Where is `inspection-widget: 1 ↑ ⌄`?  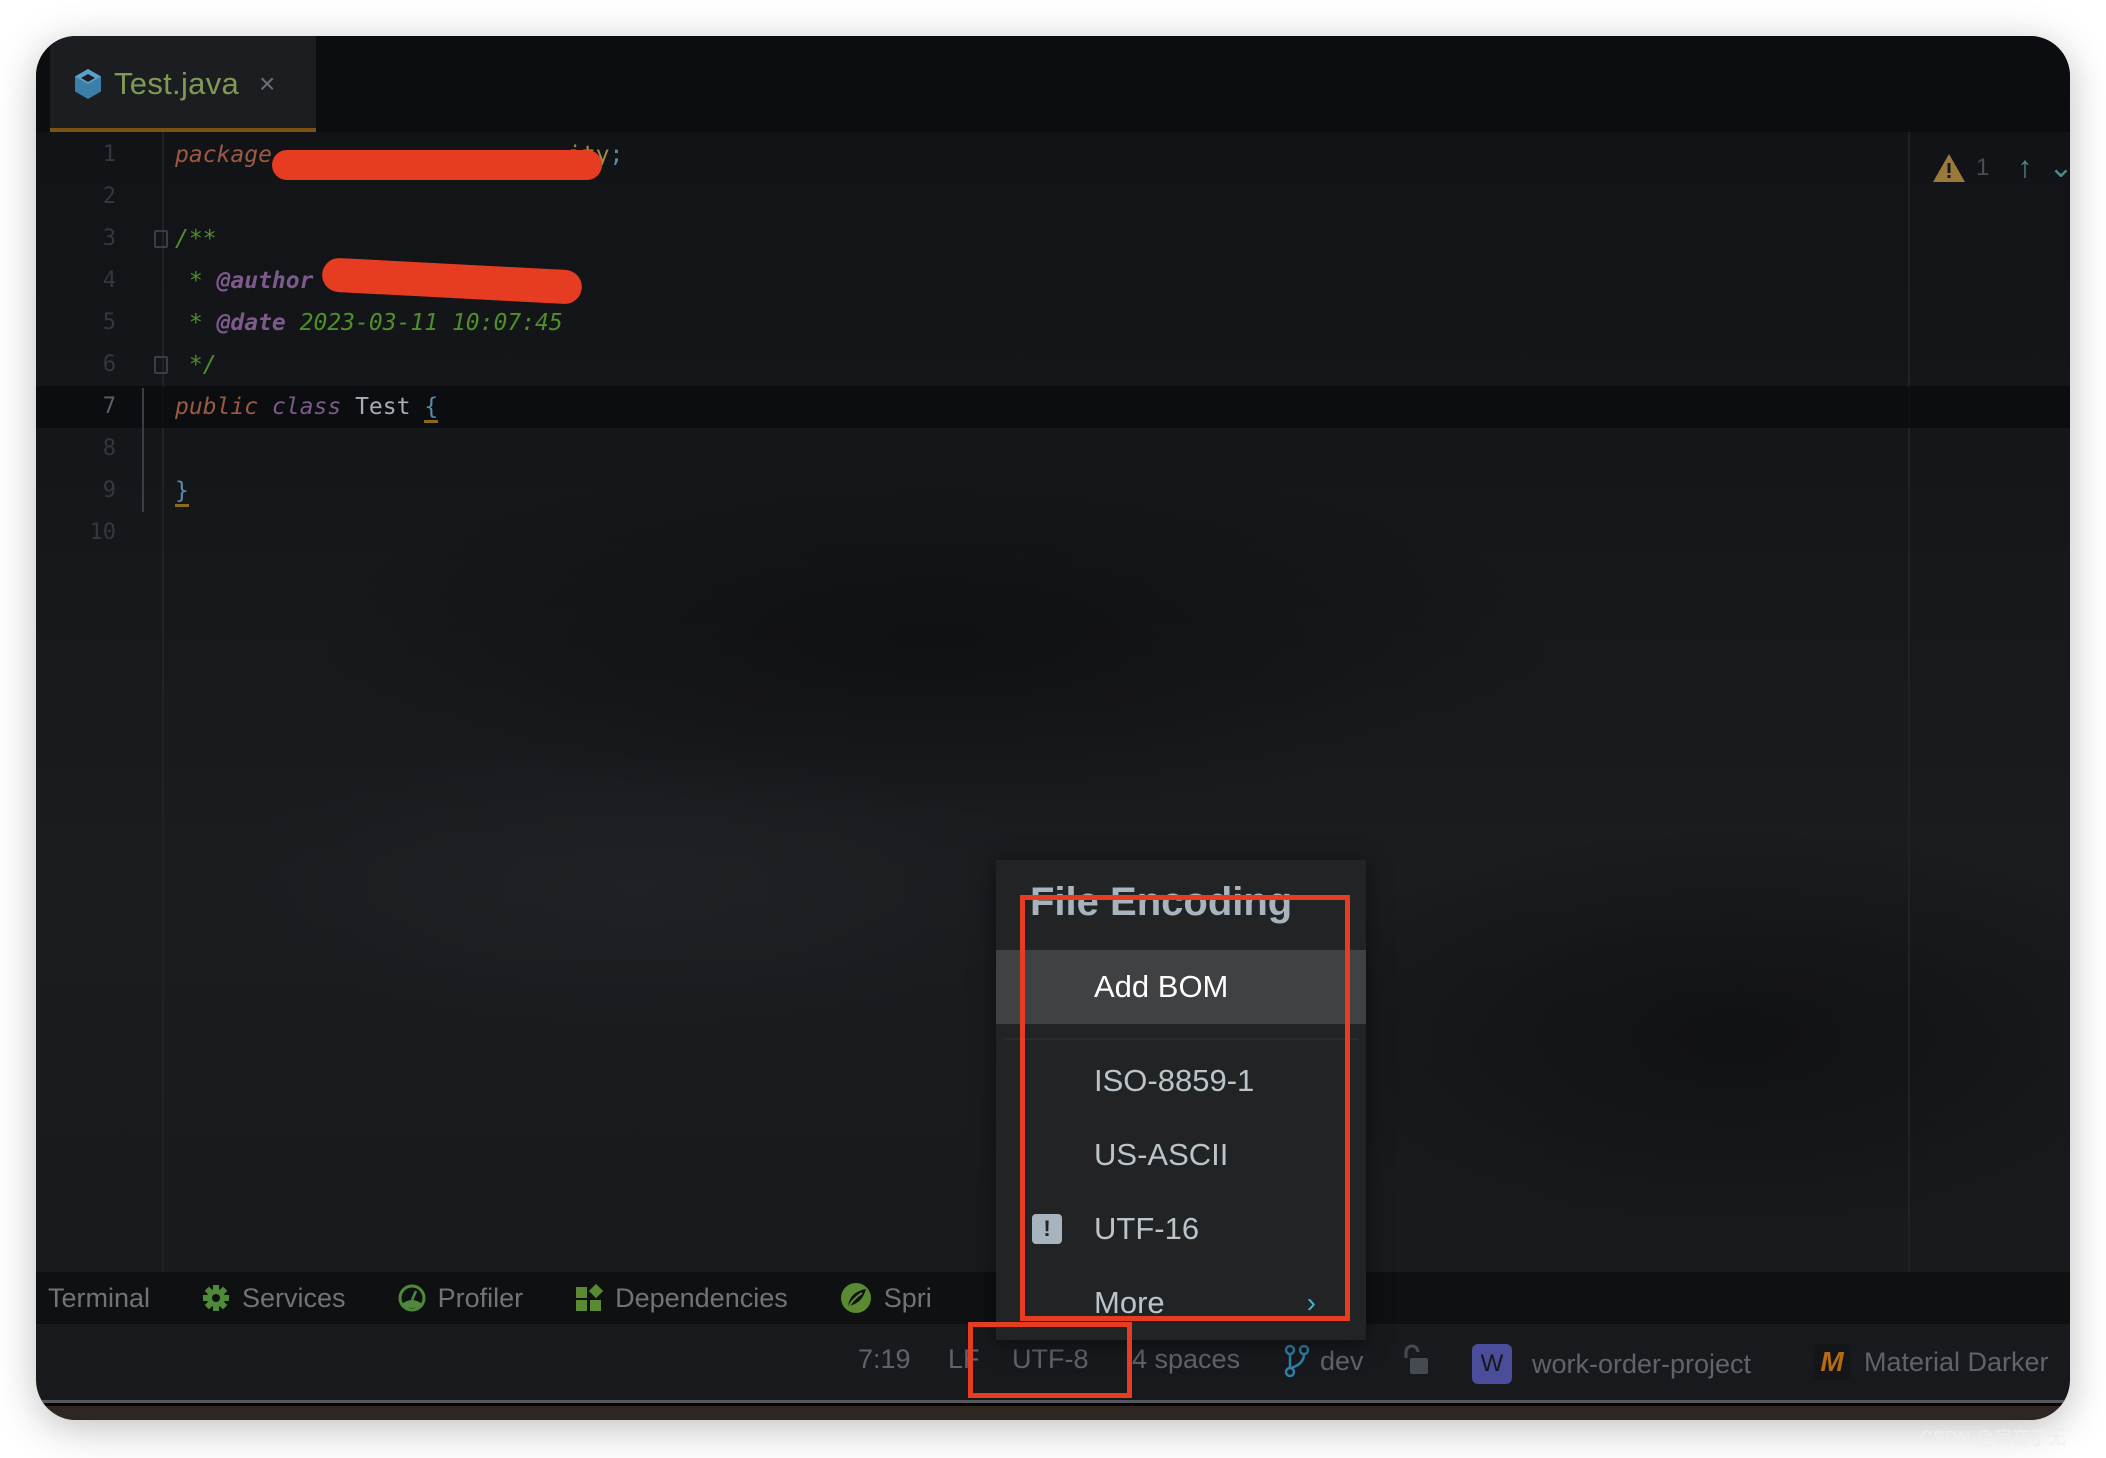
inspection-widget: 1 ↑ ⌄ is located at coordinates (2001, 167).